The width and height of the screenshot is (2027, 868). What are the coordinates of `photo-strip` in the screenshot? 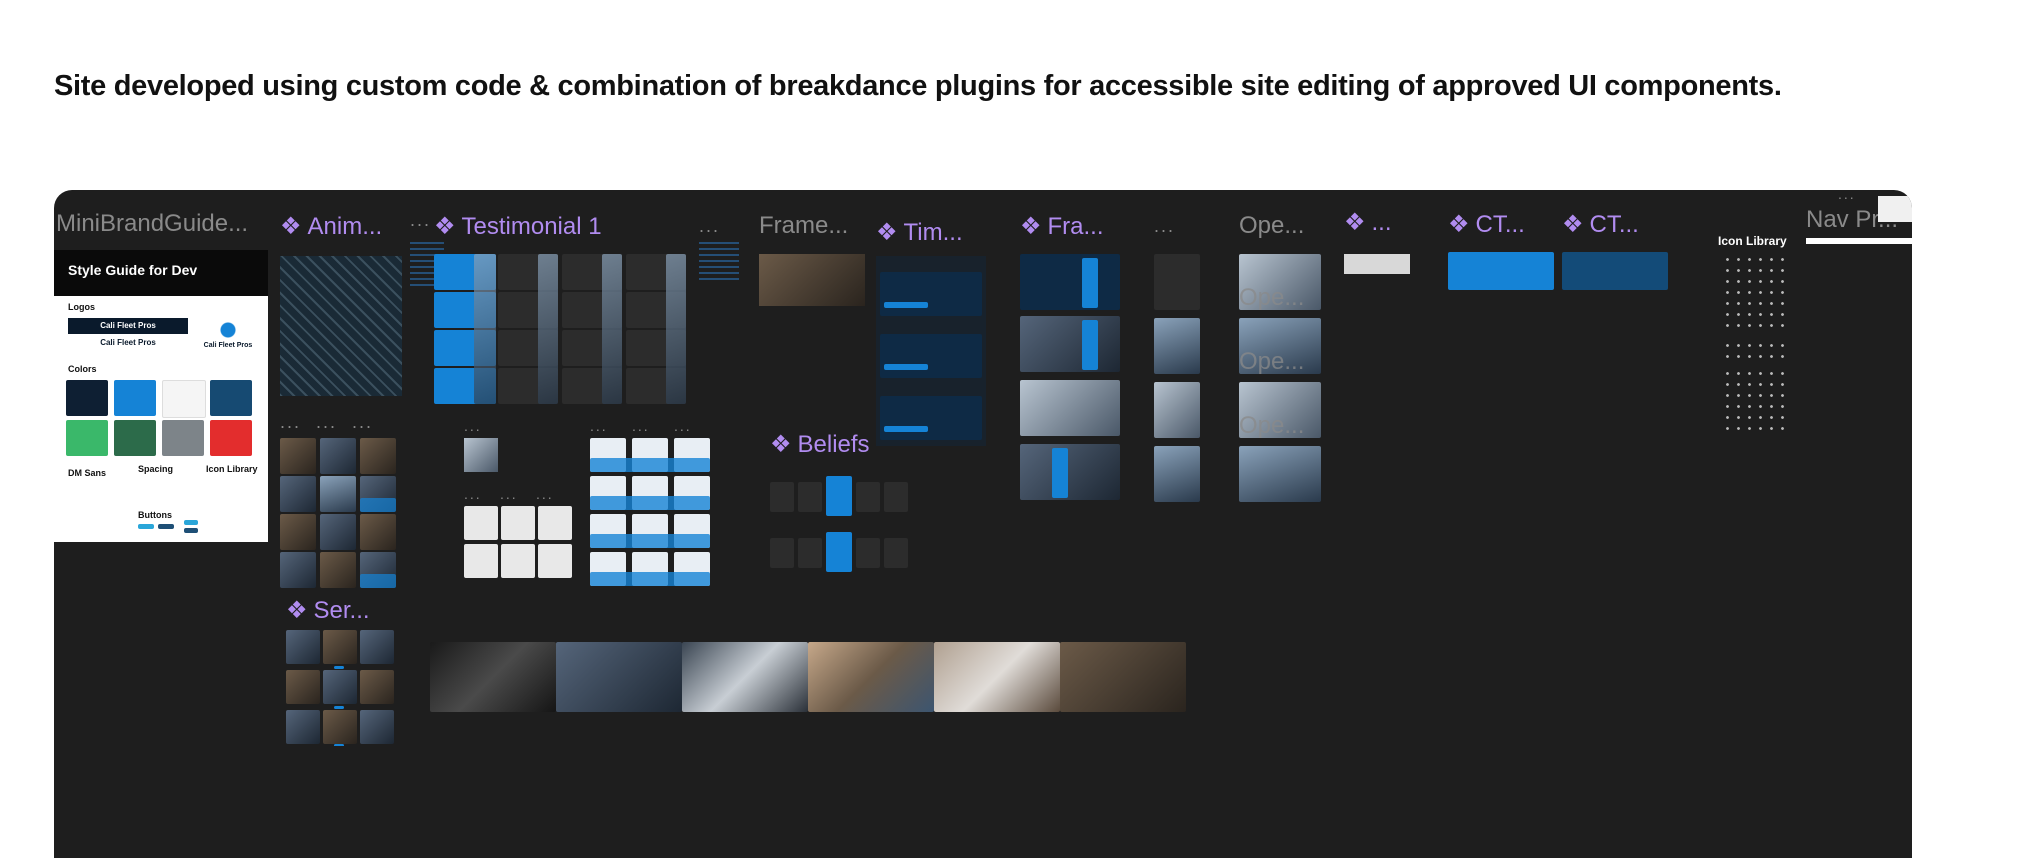 It's located at (995, 677).